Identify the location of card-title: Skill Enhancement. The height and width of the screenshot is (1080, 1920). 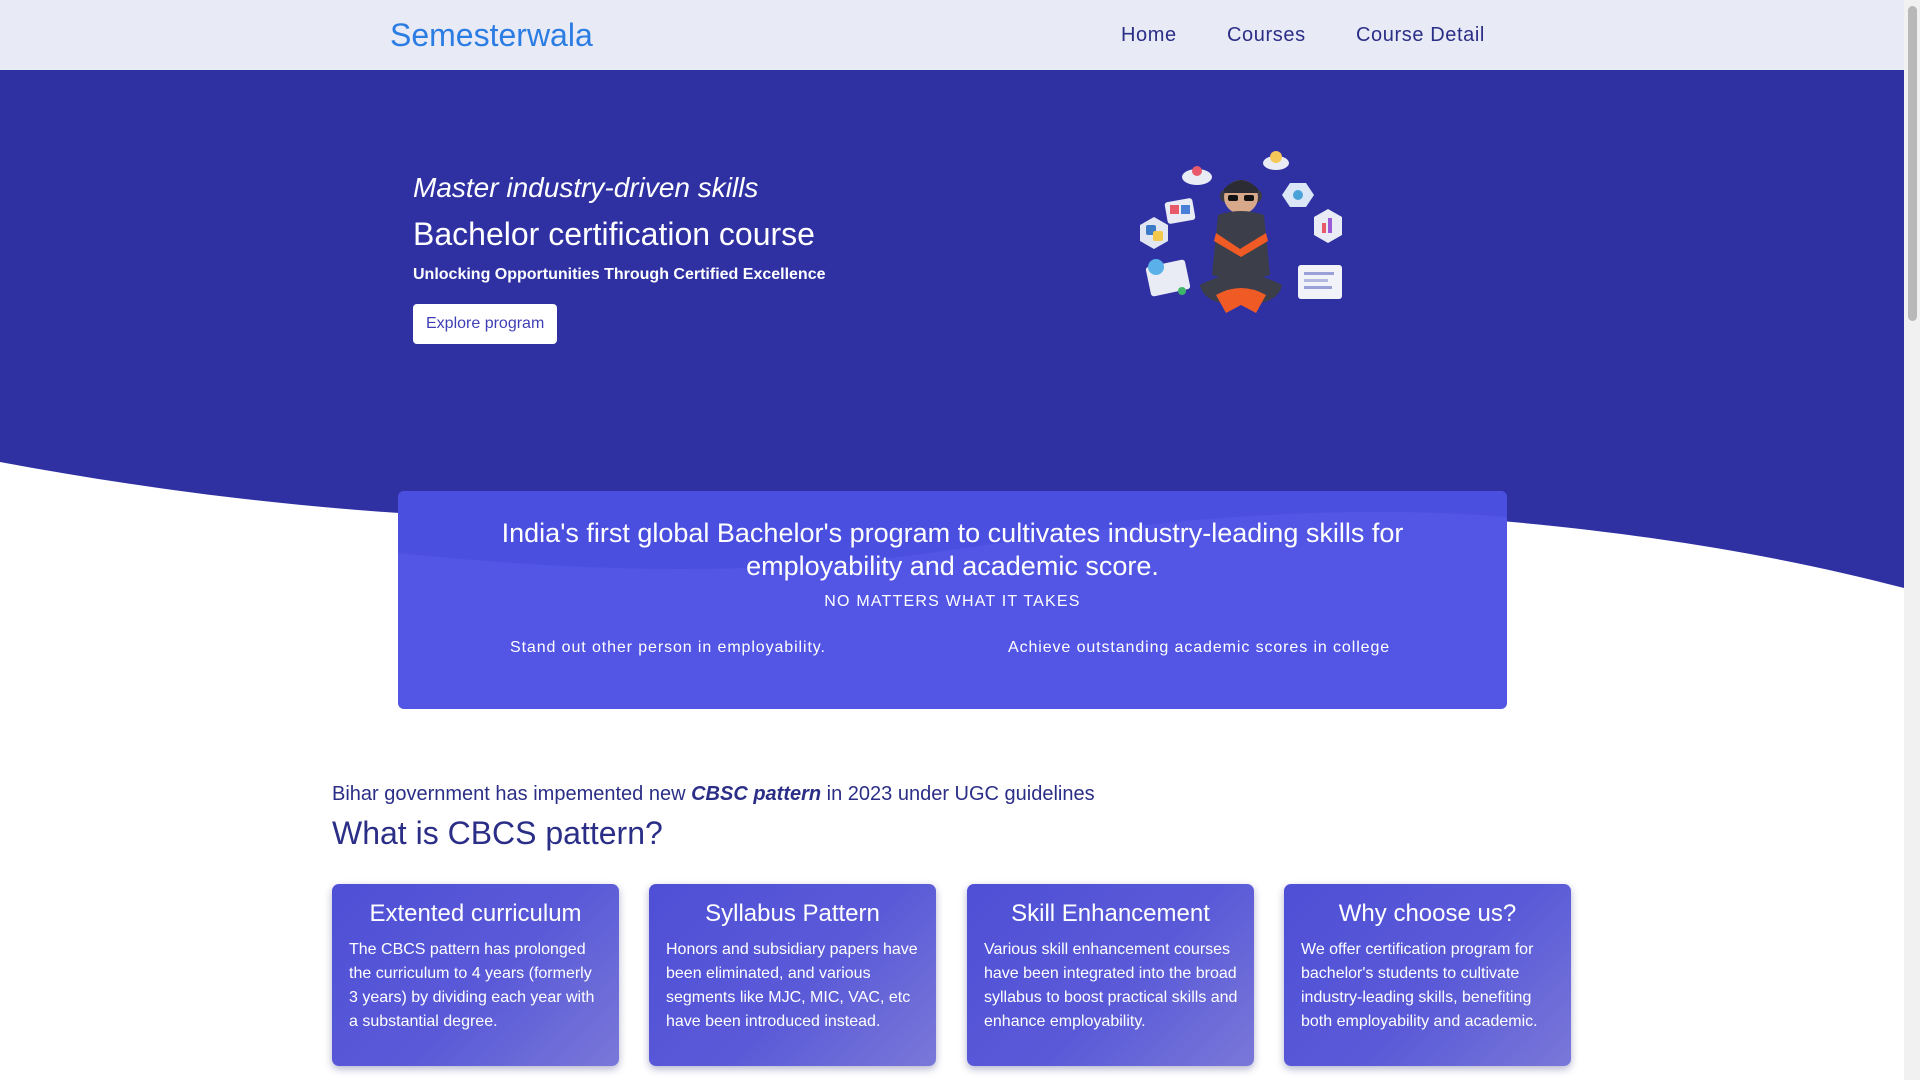
(1110, 913).